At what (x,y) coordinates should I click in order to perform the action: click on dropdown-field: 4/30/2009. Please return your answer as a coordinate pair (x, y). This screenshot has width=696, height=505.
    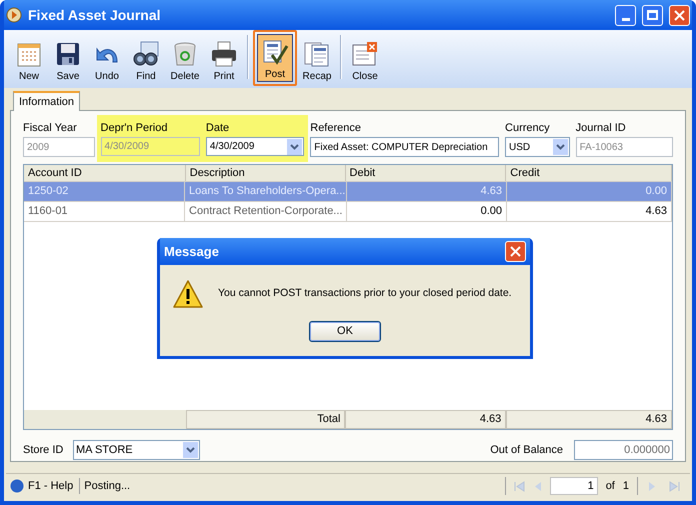
    Looking at the image, I should click on (255, 146).